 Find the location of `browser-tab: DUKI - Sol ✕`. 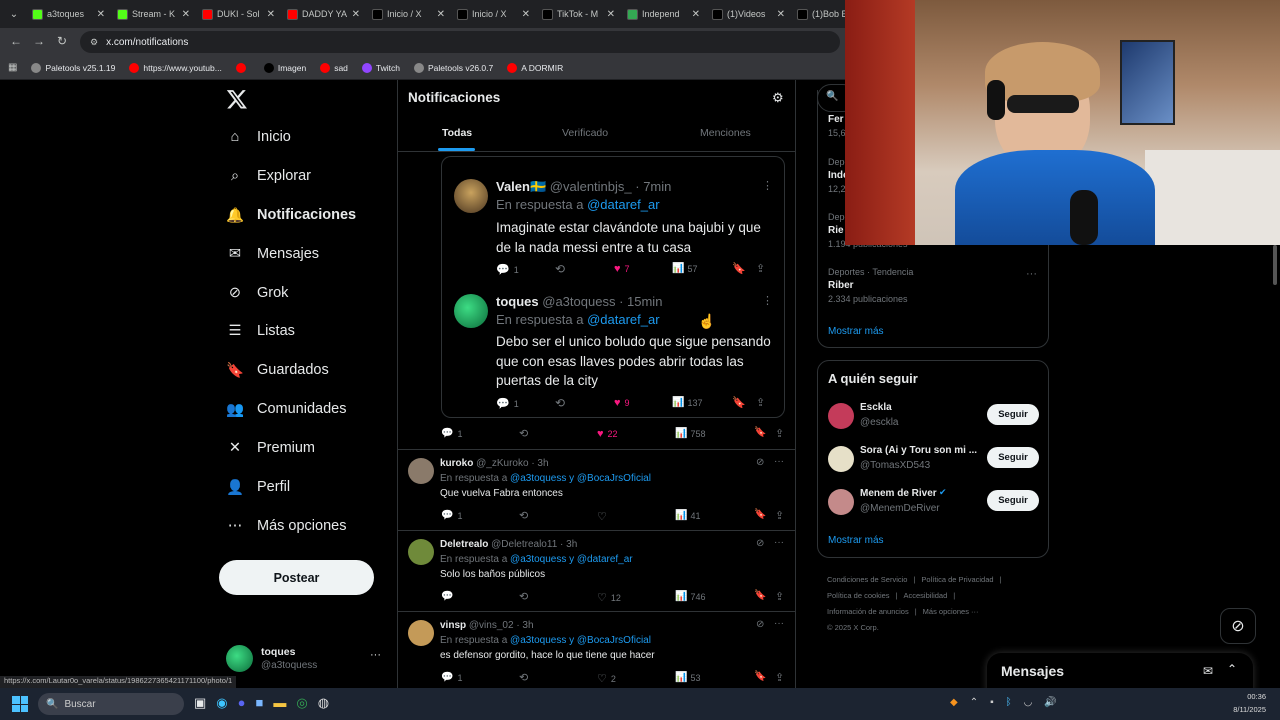

browser-tab: DUKI - Sol ✕ is located at coordinates (238, 14).